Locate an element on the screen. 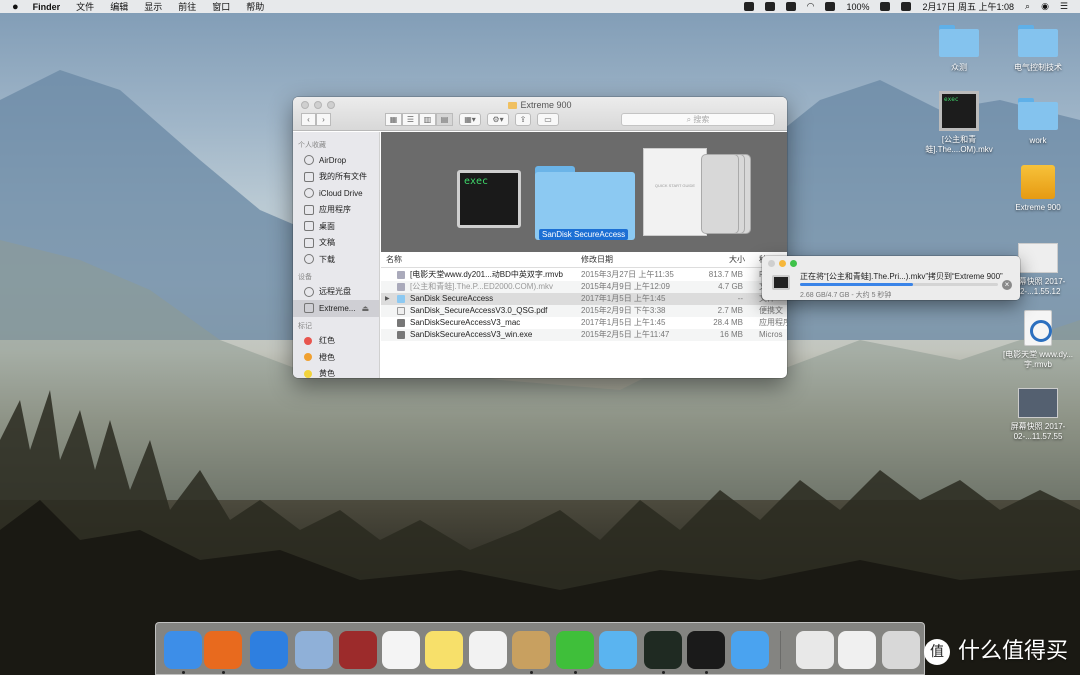  sidebar-item-airdrop: AirDrop is located at coordinates (336, 160).